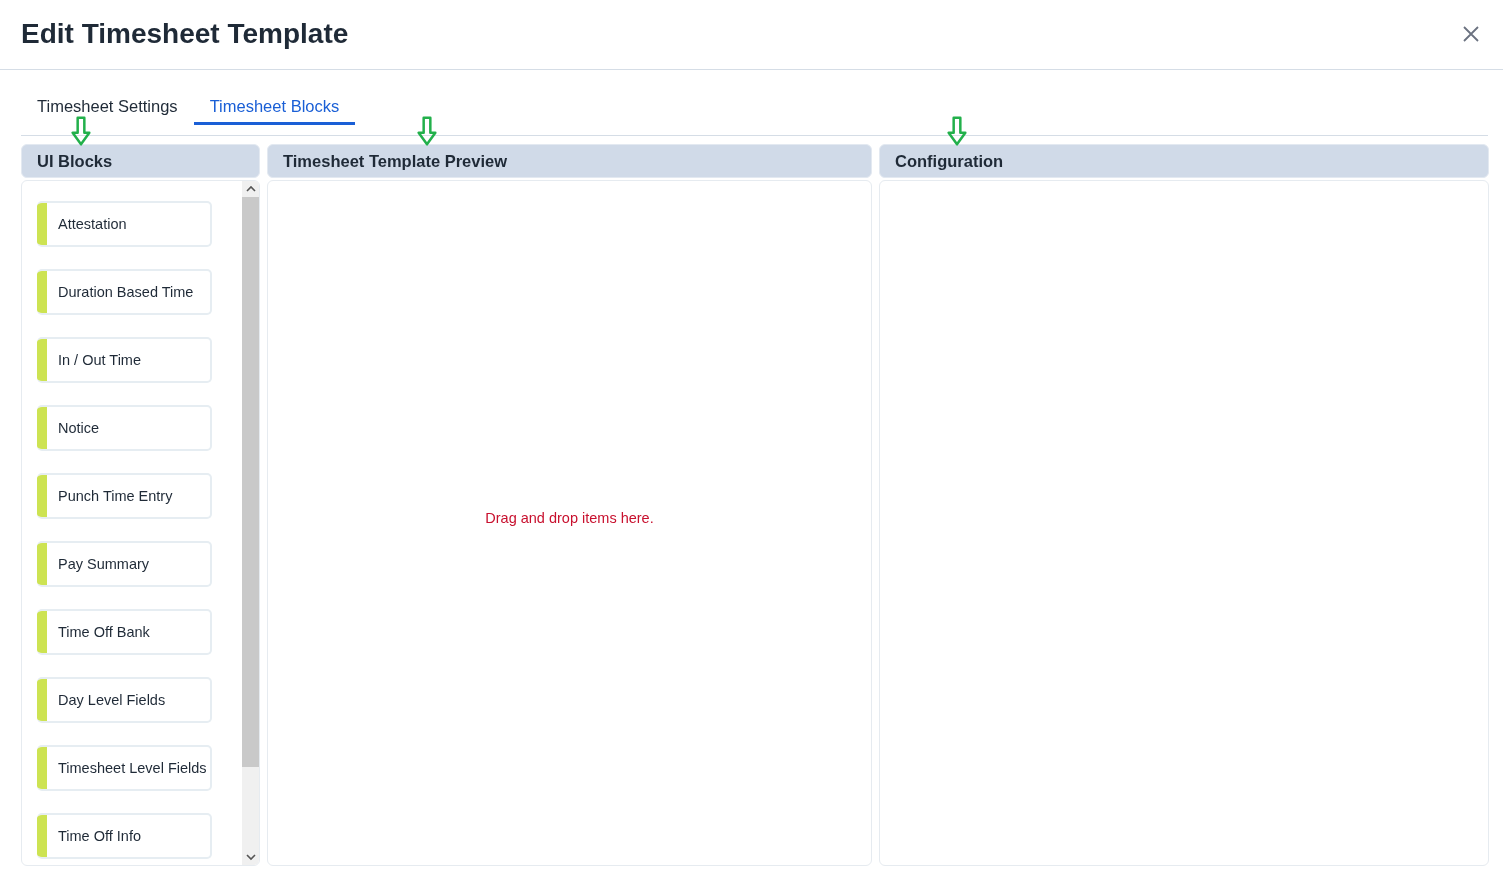  I want to click on ui-block-item: Notice, so click(124, 428).